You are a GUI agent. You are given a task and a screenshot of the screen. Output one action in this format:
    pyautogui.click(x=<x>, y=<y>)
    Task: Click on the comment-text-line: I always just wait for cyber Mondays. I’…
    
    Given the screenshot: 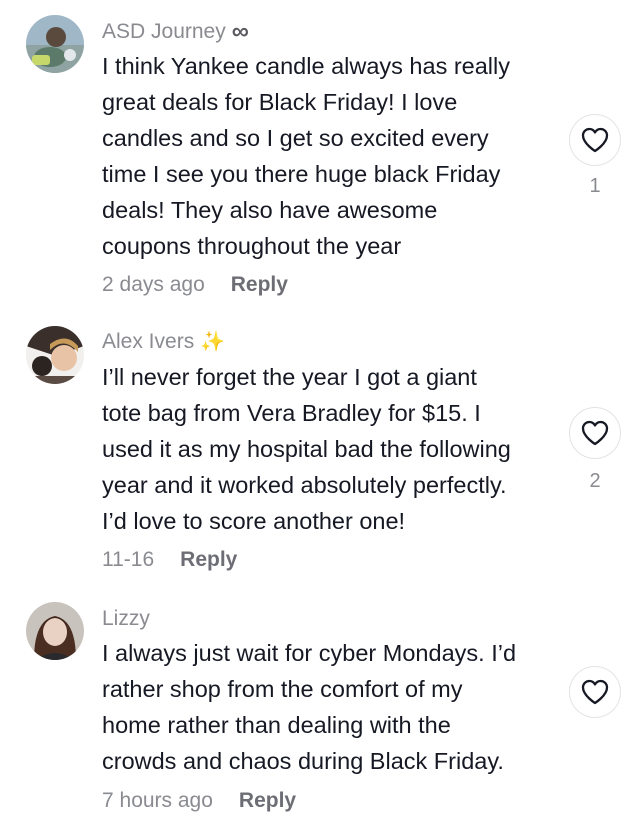 What is the action you would take?
    pyautogui.click(x=309, y=653)
    